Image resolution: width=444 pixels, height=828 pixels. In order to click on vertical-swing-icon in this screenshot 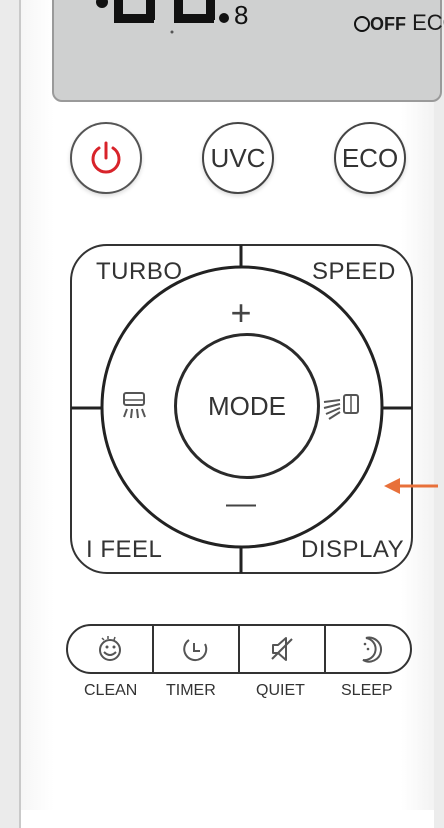, I will do `click(134, 405)`.